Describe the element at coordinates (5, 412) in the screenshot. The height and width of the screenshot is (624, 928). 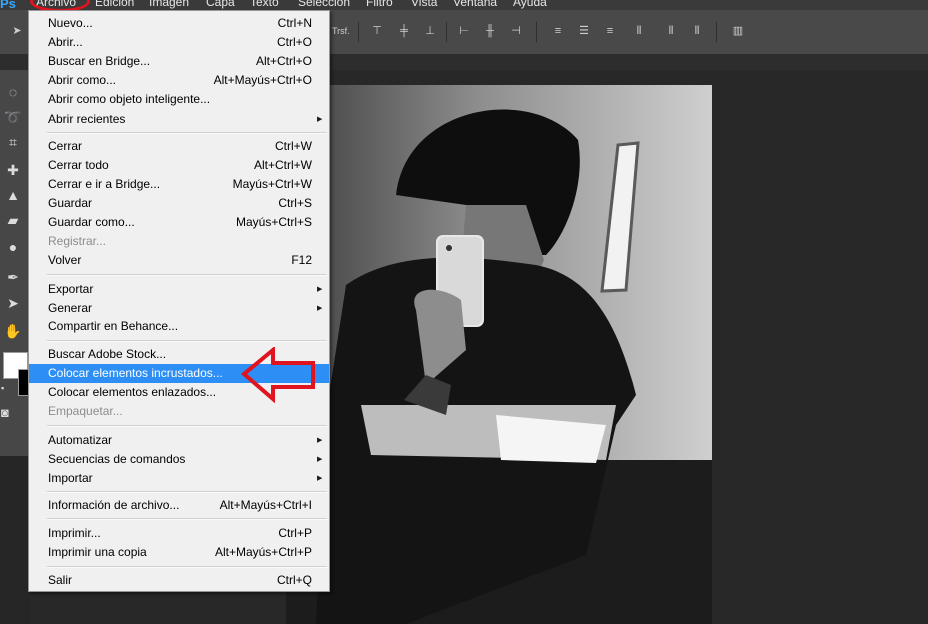
I see `quick-mask-icon: ◙` at that location.